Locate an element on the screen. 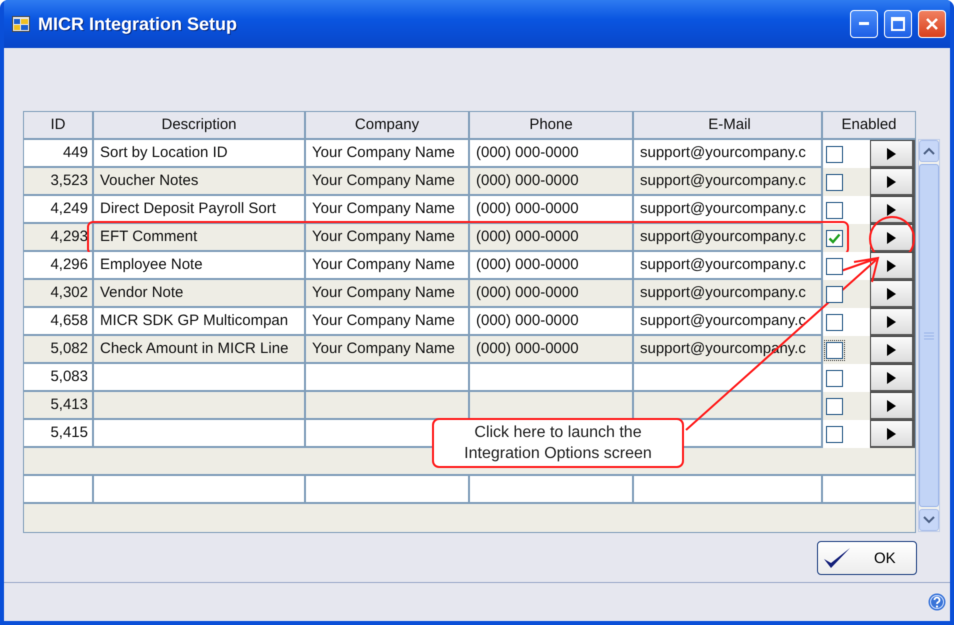 The width and height of the screenshot is (954, 625). scroll-thumb is located at coordinates (929, 335).